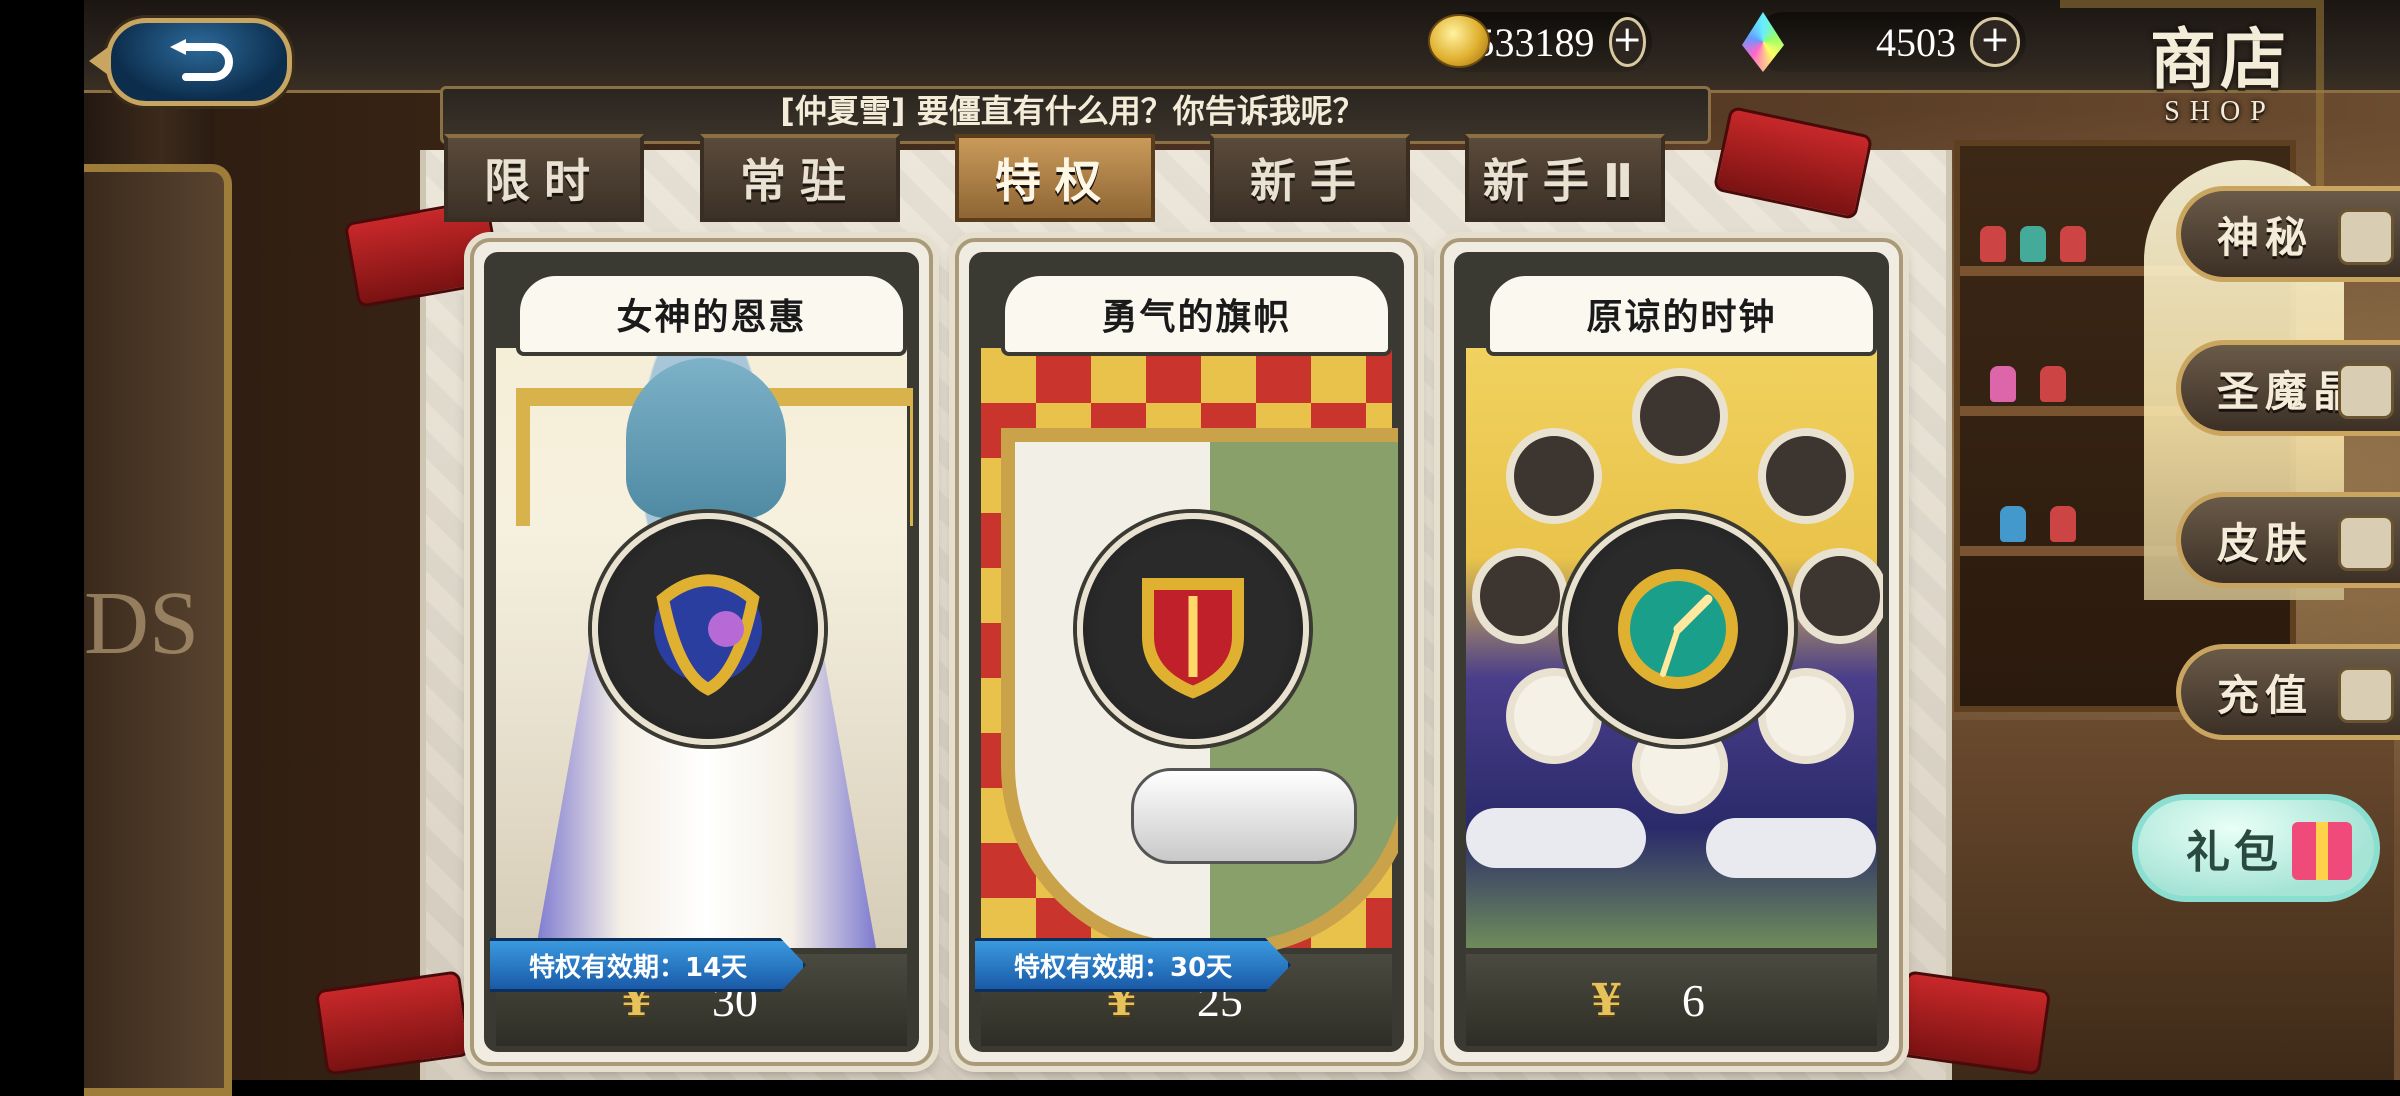  I want to click on back-arrow-icon, so click(201, 60).